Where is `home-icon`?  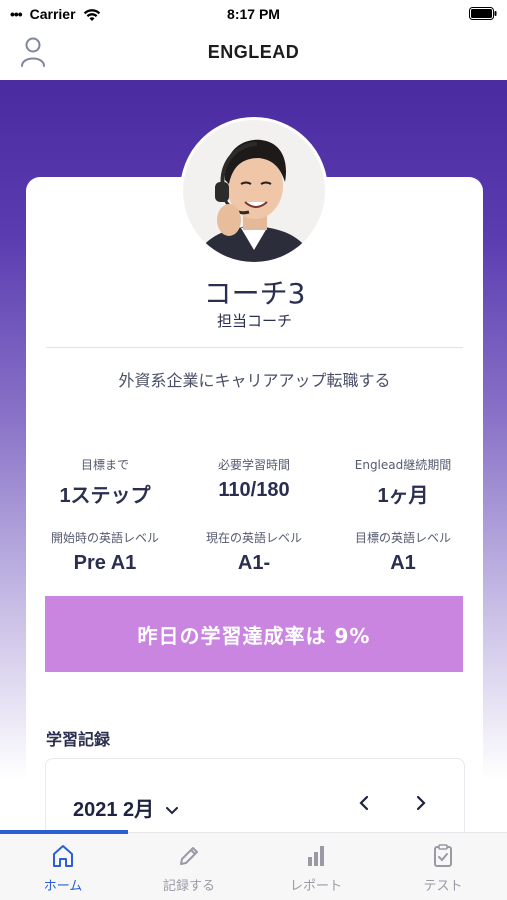 home-icon is located at coordinates (63, 856).